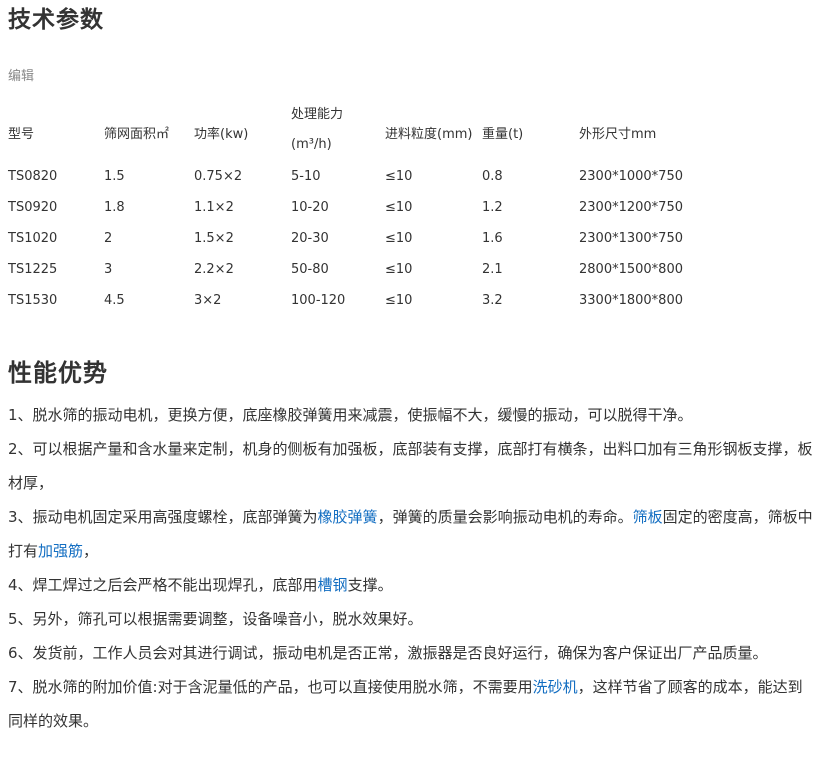  I want to click on cell-capacity: 10-20, so click(310, 207).